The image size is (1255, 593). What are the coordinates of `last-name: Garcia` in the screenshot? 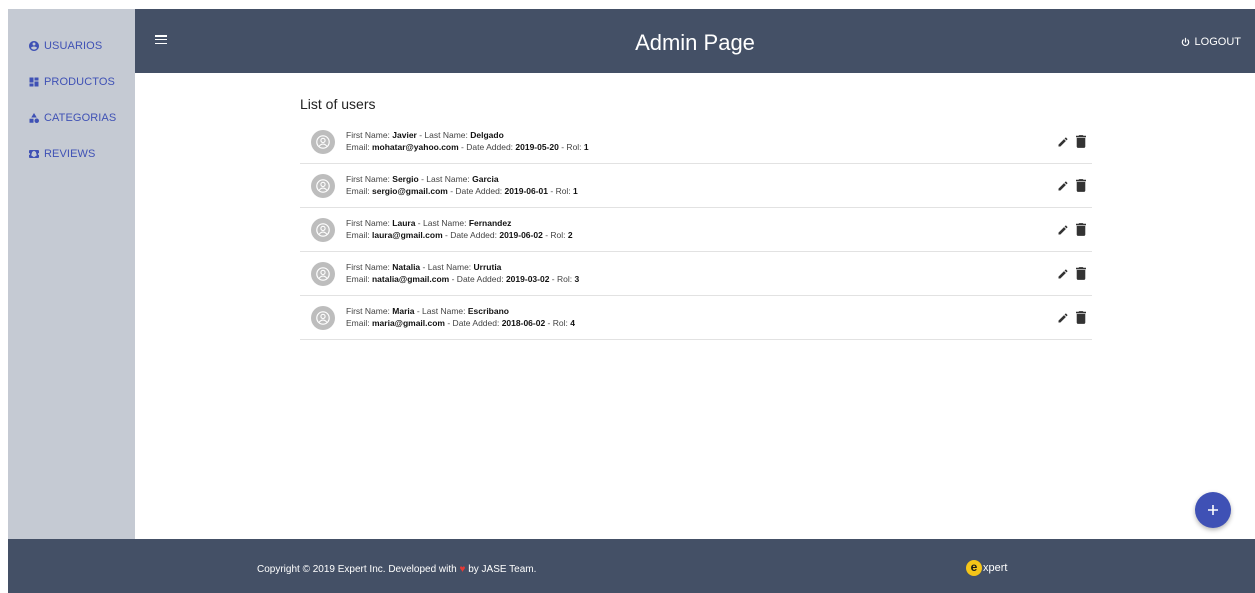 It's located at (485, 179).